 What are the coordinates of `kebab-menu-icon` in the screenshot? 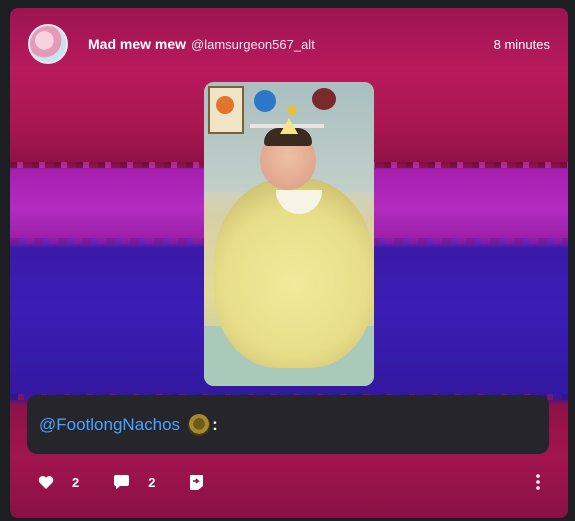 It's located at (538, 482).